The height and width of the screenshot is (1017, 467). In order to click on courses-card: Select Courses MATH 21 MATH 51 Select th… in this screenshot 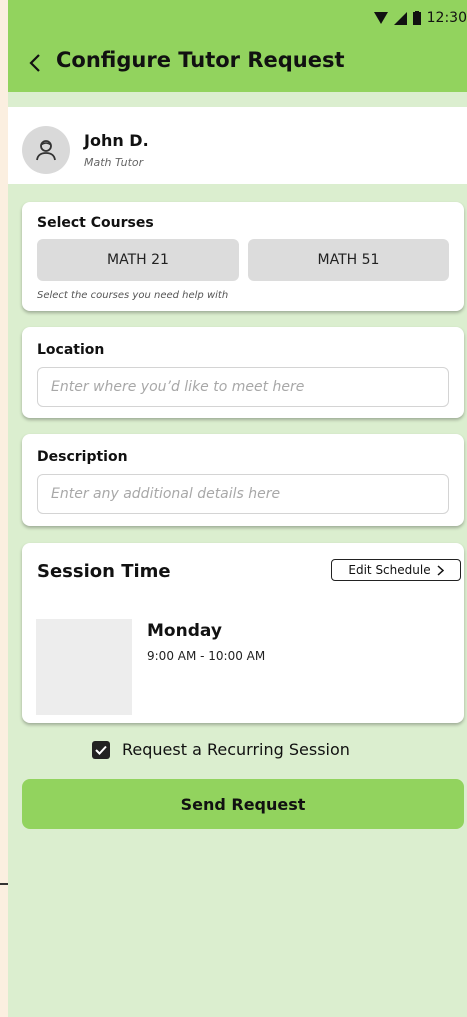, I will do `click(243, 256)`.